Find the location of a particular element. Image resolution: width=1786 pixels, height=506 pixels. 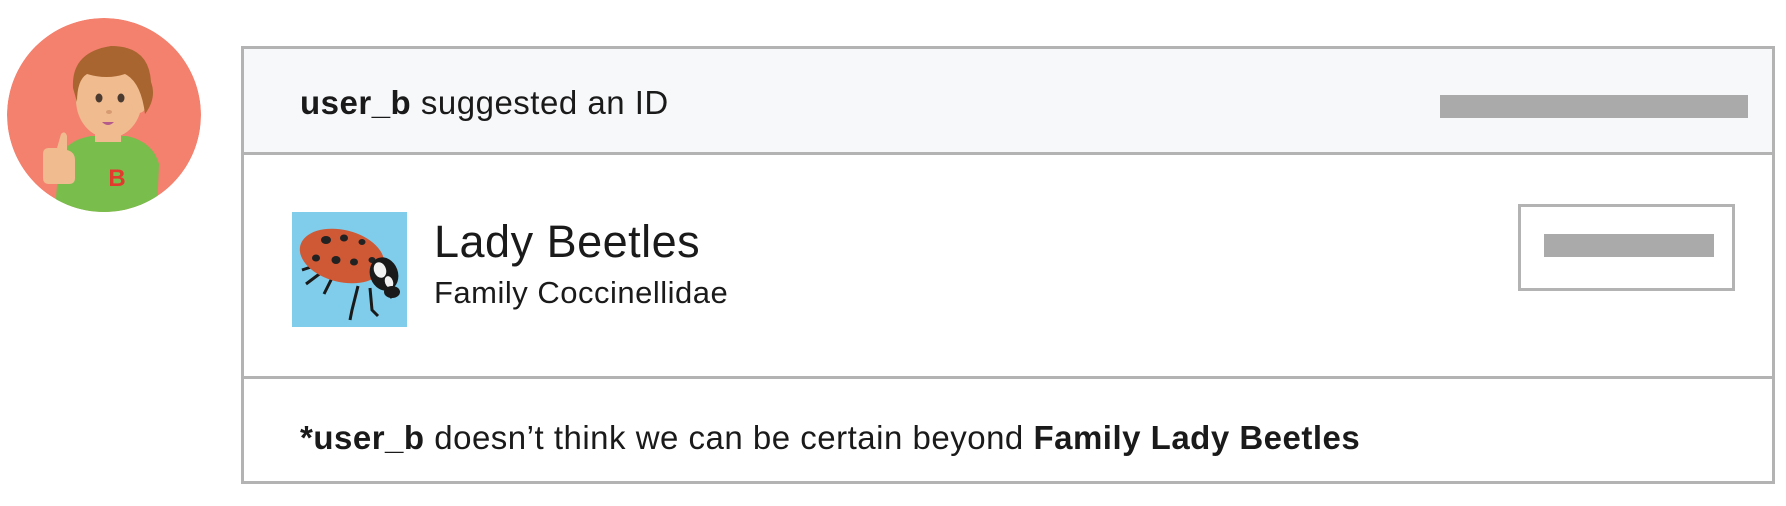

taxon-scientific-name: Family Coccinellidae is located at coordinates (581, 292).